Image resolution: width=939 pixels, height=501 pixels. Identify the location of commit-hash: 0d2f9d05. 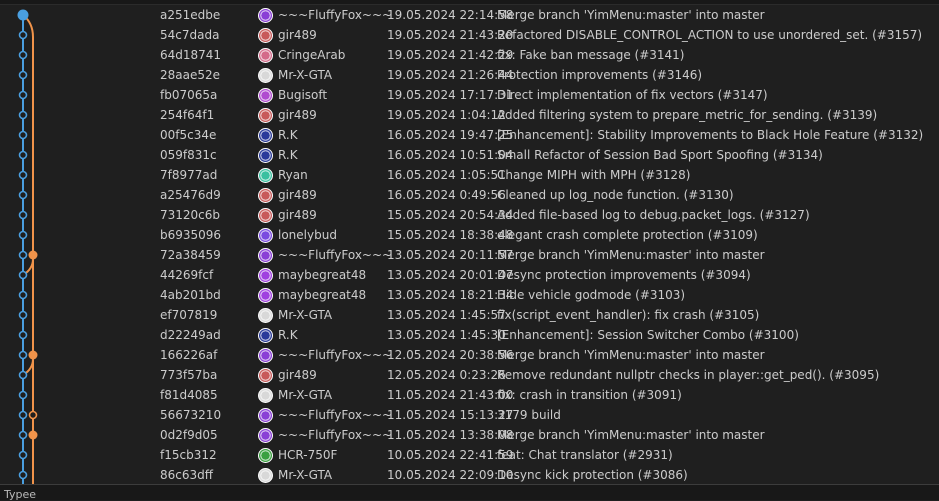
(189, 435).